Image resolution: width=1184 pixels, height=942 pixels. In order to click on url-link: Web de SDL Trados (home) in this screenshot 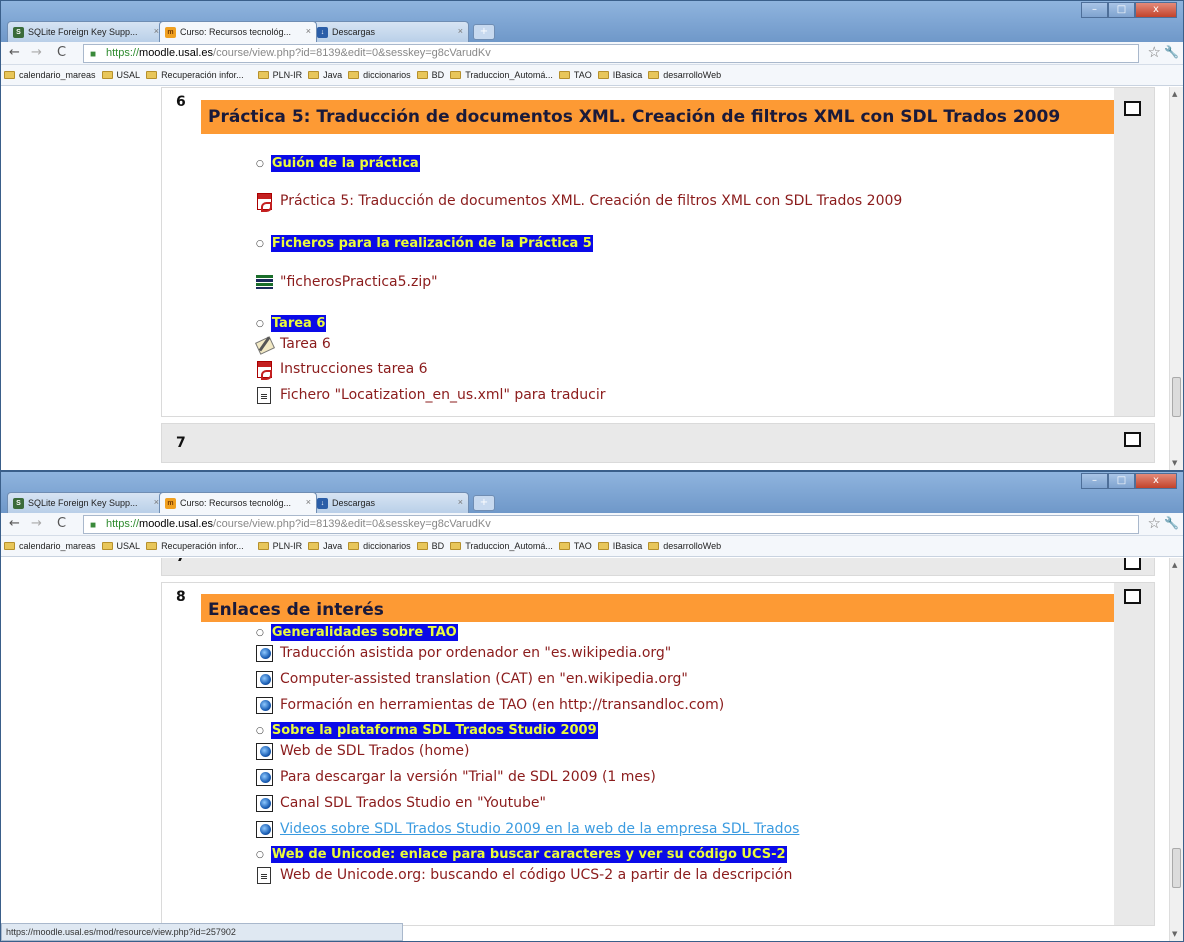, I will do `click(361, 751)`.